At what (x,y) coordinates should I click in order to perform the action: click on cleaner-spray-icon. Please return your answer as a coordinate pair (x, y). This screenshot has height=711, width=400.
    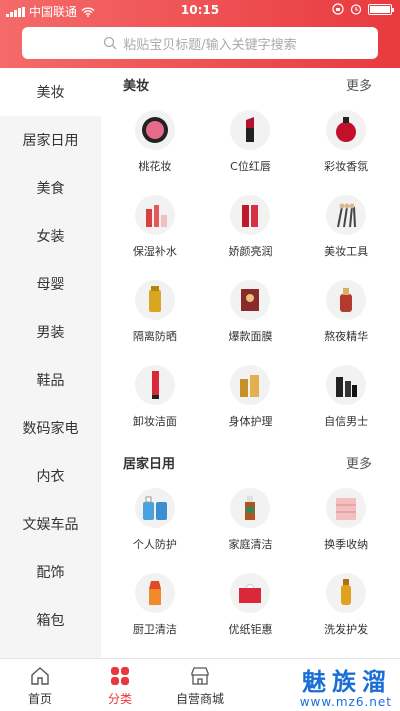
    Looking at the image, I should click on (154, 593).